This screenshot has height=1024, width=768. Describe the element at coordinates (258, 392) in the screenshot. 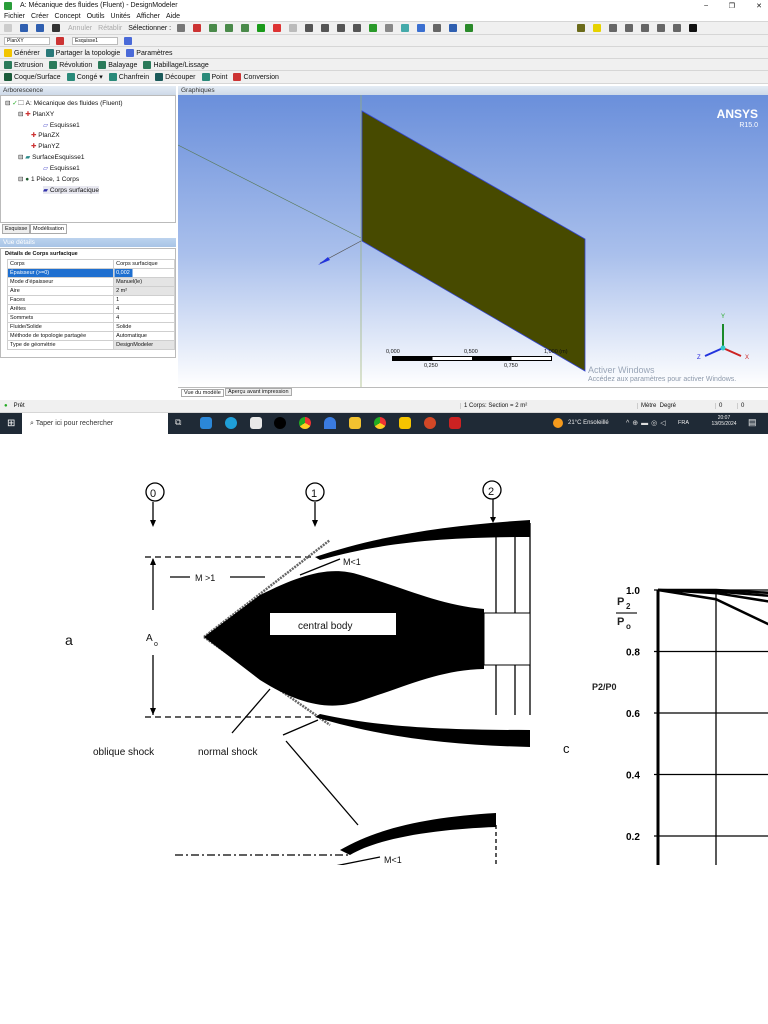

I see `tab-print-preview: Aperçu avant impression` at that location.